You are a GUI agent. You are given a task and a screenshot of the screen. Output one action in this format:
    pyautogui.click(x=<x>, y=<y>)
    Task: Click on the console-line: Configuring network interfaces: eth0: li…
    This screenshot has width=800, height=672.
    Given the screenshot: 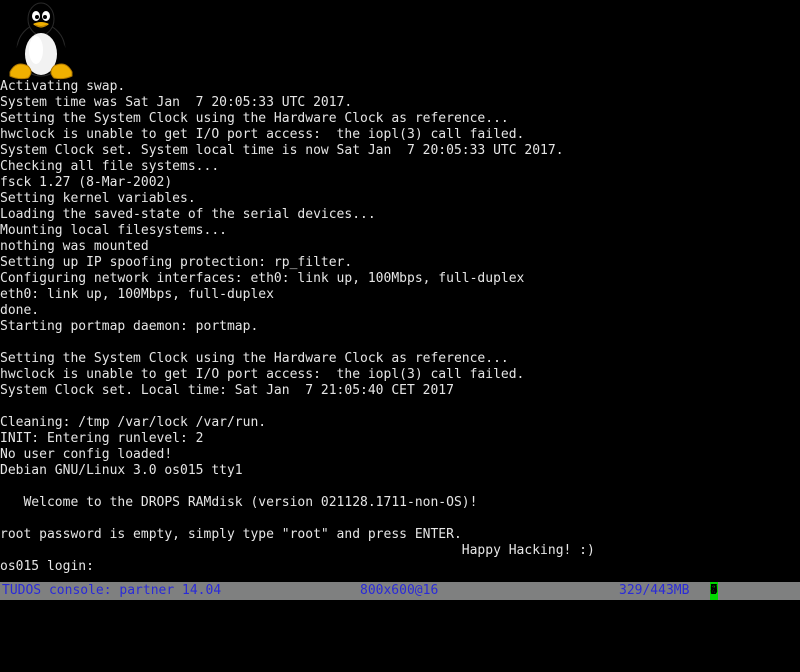 What is the action you would take?
    pyautogui.click(x=262, y=278)
    